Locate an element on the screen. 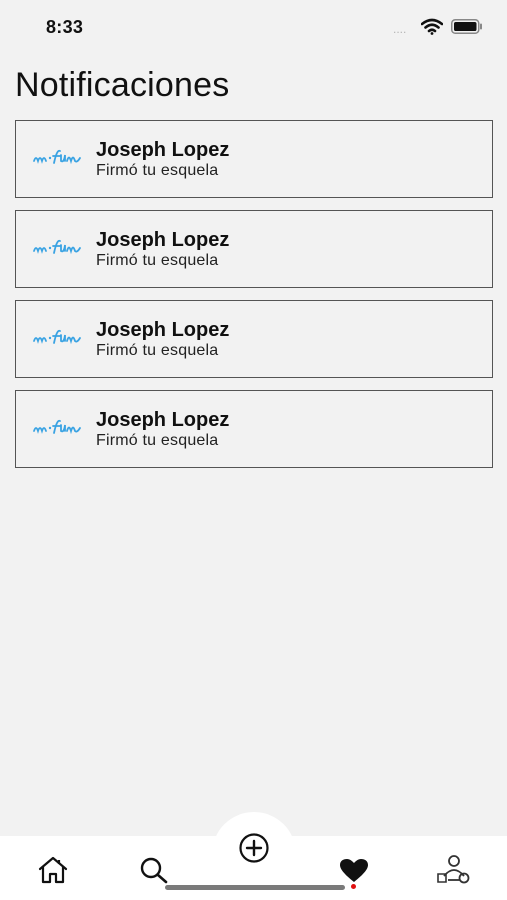 Image resolution: width=507 pixels, height=900 pixels. tab-favorites is located at coordinates (354, 873).